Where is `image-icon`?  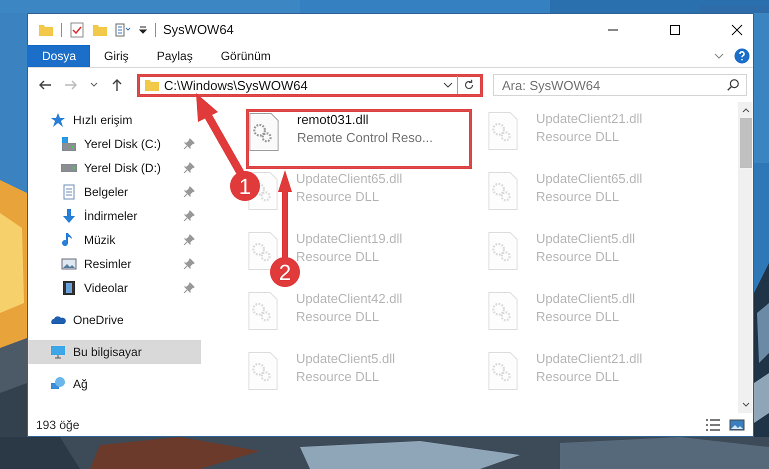 image-icon is located at coordinates (69, 264).